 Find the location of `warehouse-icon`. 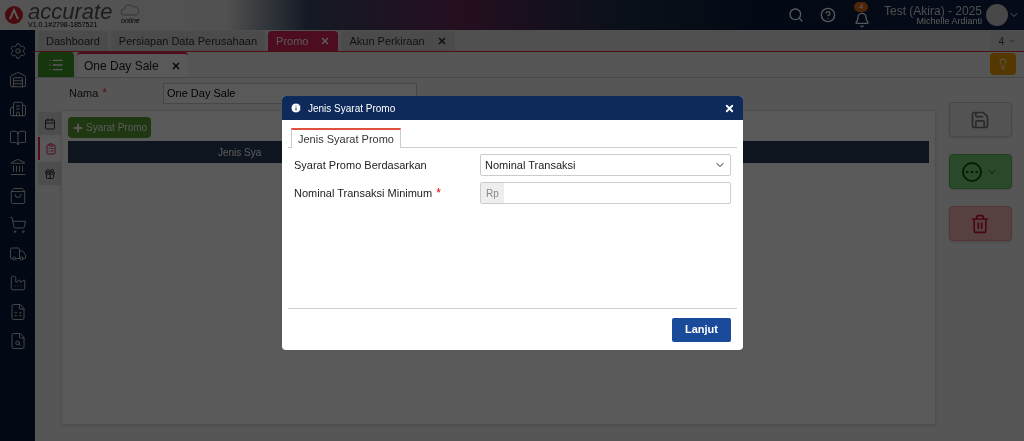

warehouse-icon is located at coordinates (17, 80).